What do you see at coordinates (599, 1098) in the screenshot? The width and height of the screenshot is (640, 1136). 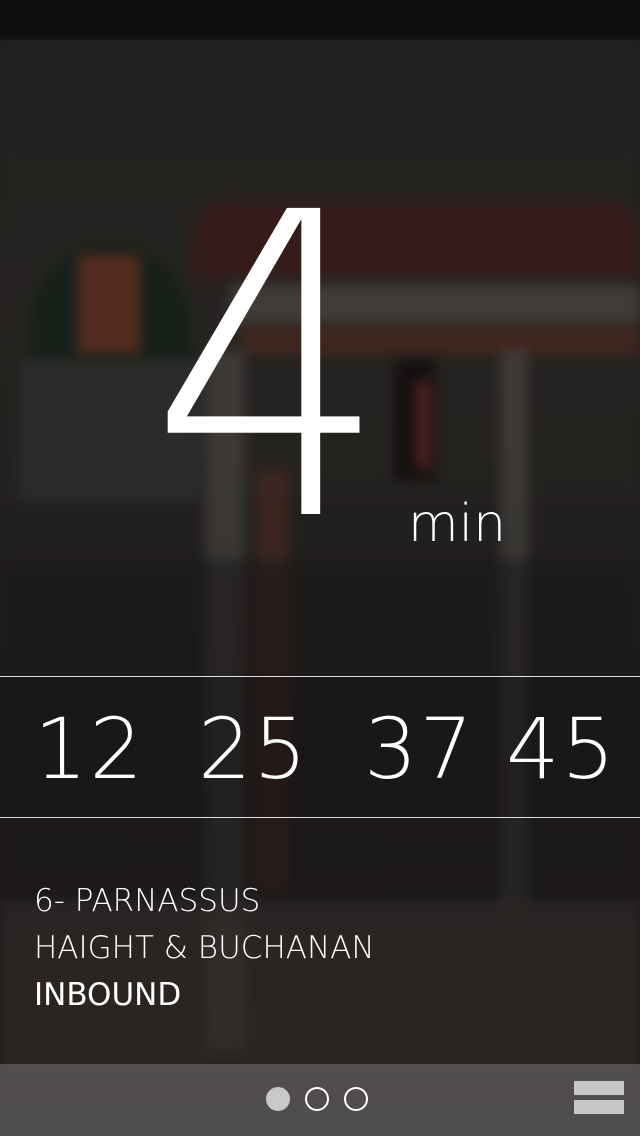 I see `hamburger-menu-icon` at bounding box center [599, 1098].